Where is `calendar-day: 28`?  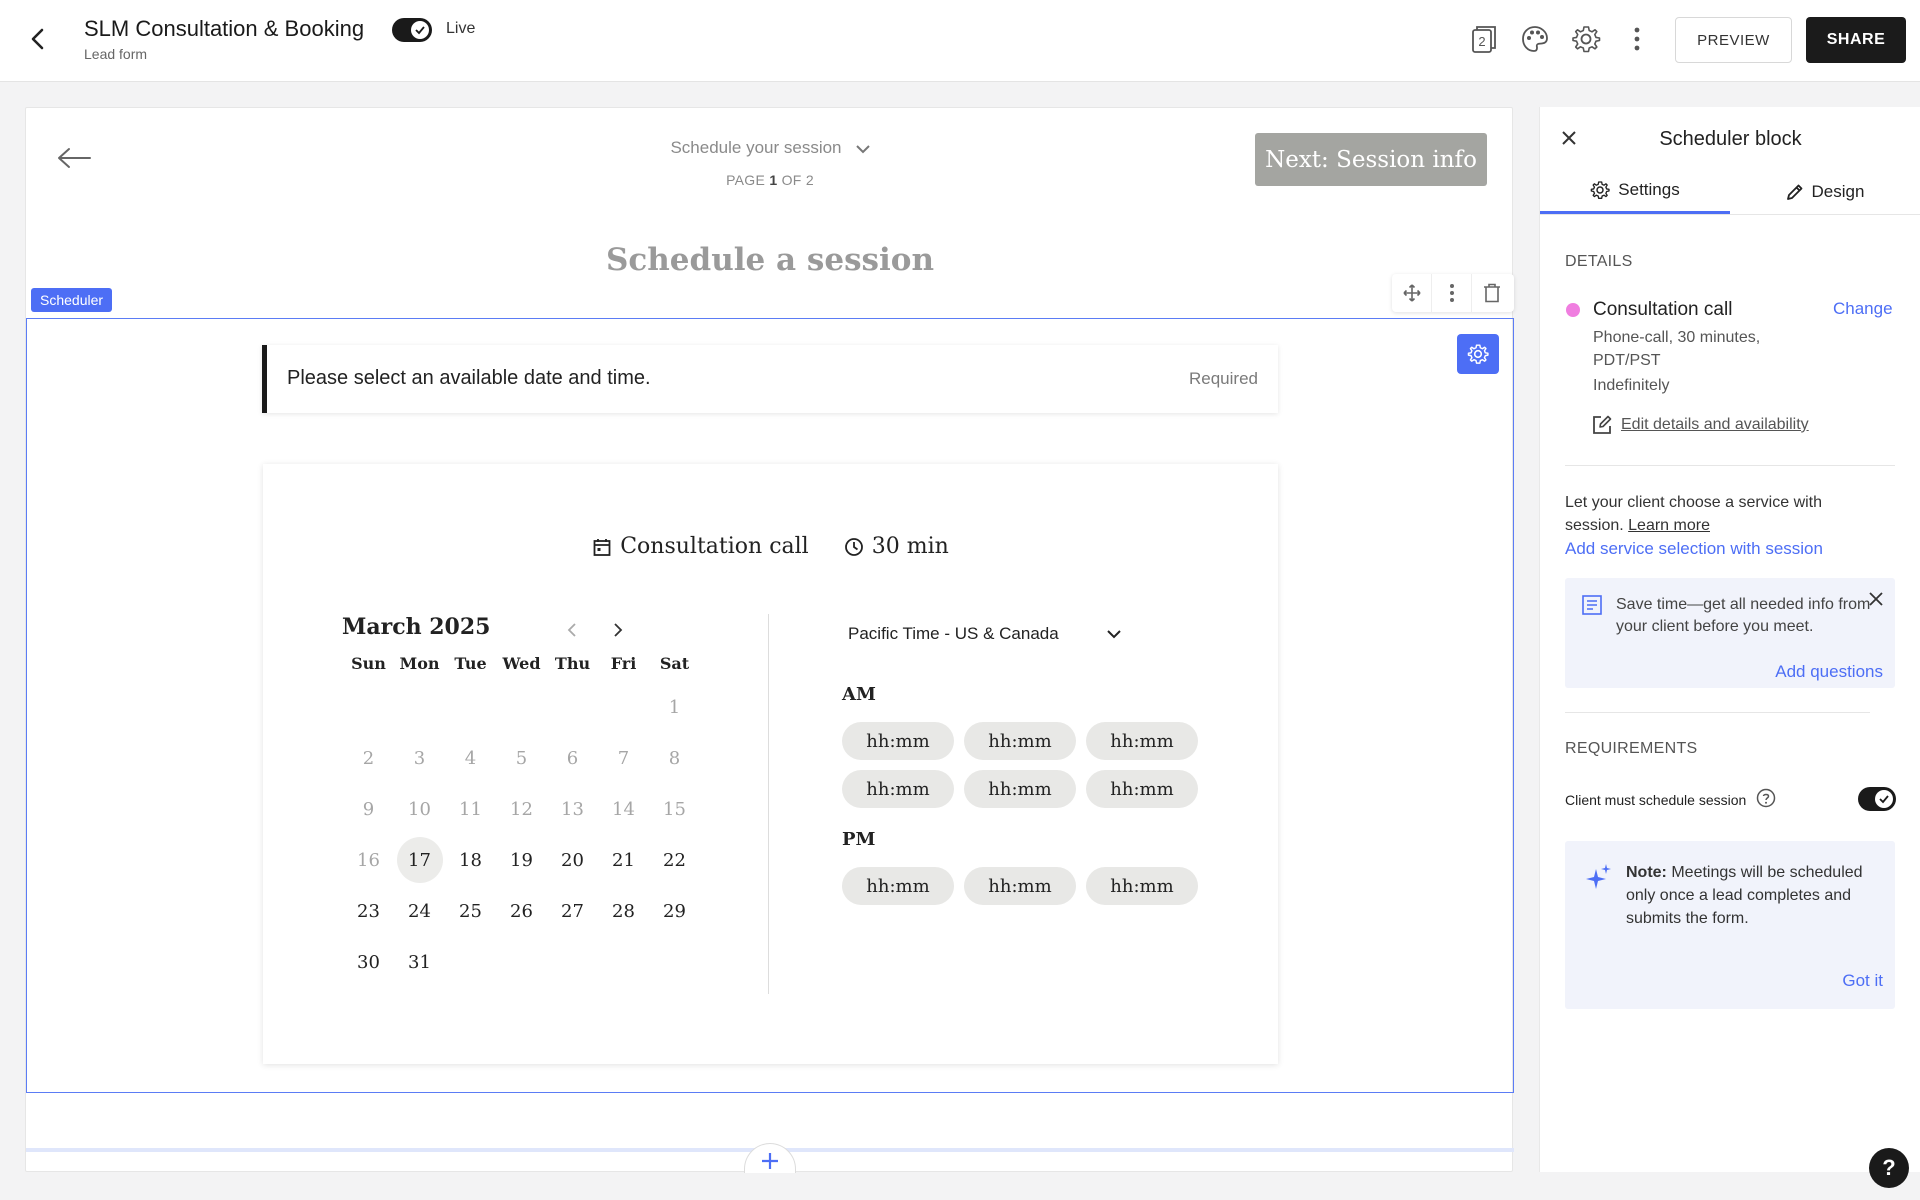
calendar-day: 28 is located at coordinates (624, 911).